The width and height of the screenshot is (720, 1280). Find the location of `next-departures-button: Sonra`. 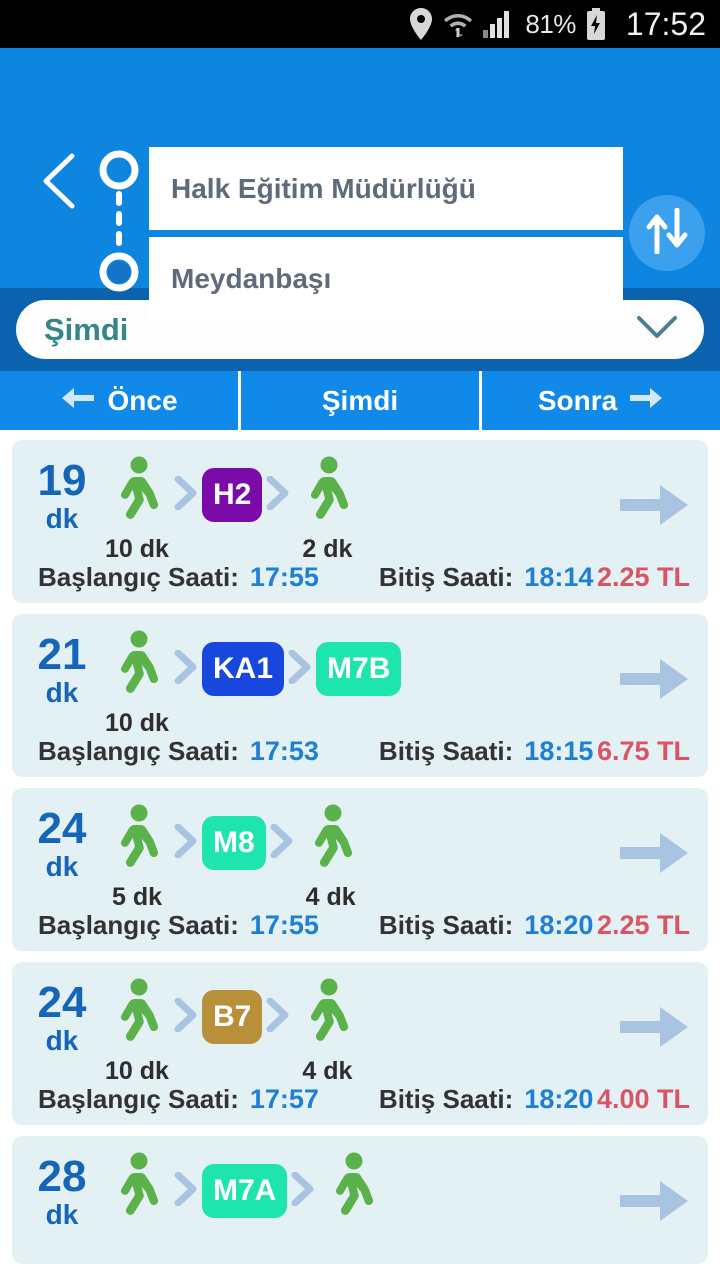

next-departures-button: Sonra is located at coordinates (601, 400).